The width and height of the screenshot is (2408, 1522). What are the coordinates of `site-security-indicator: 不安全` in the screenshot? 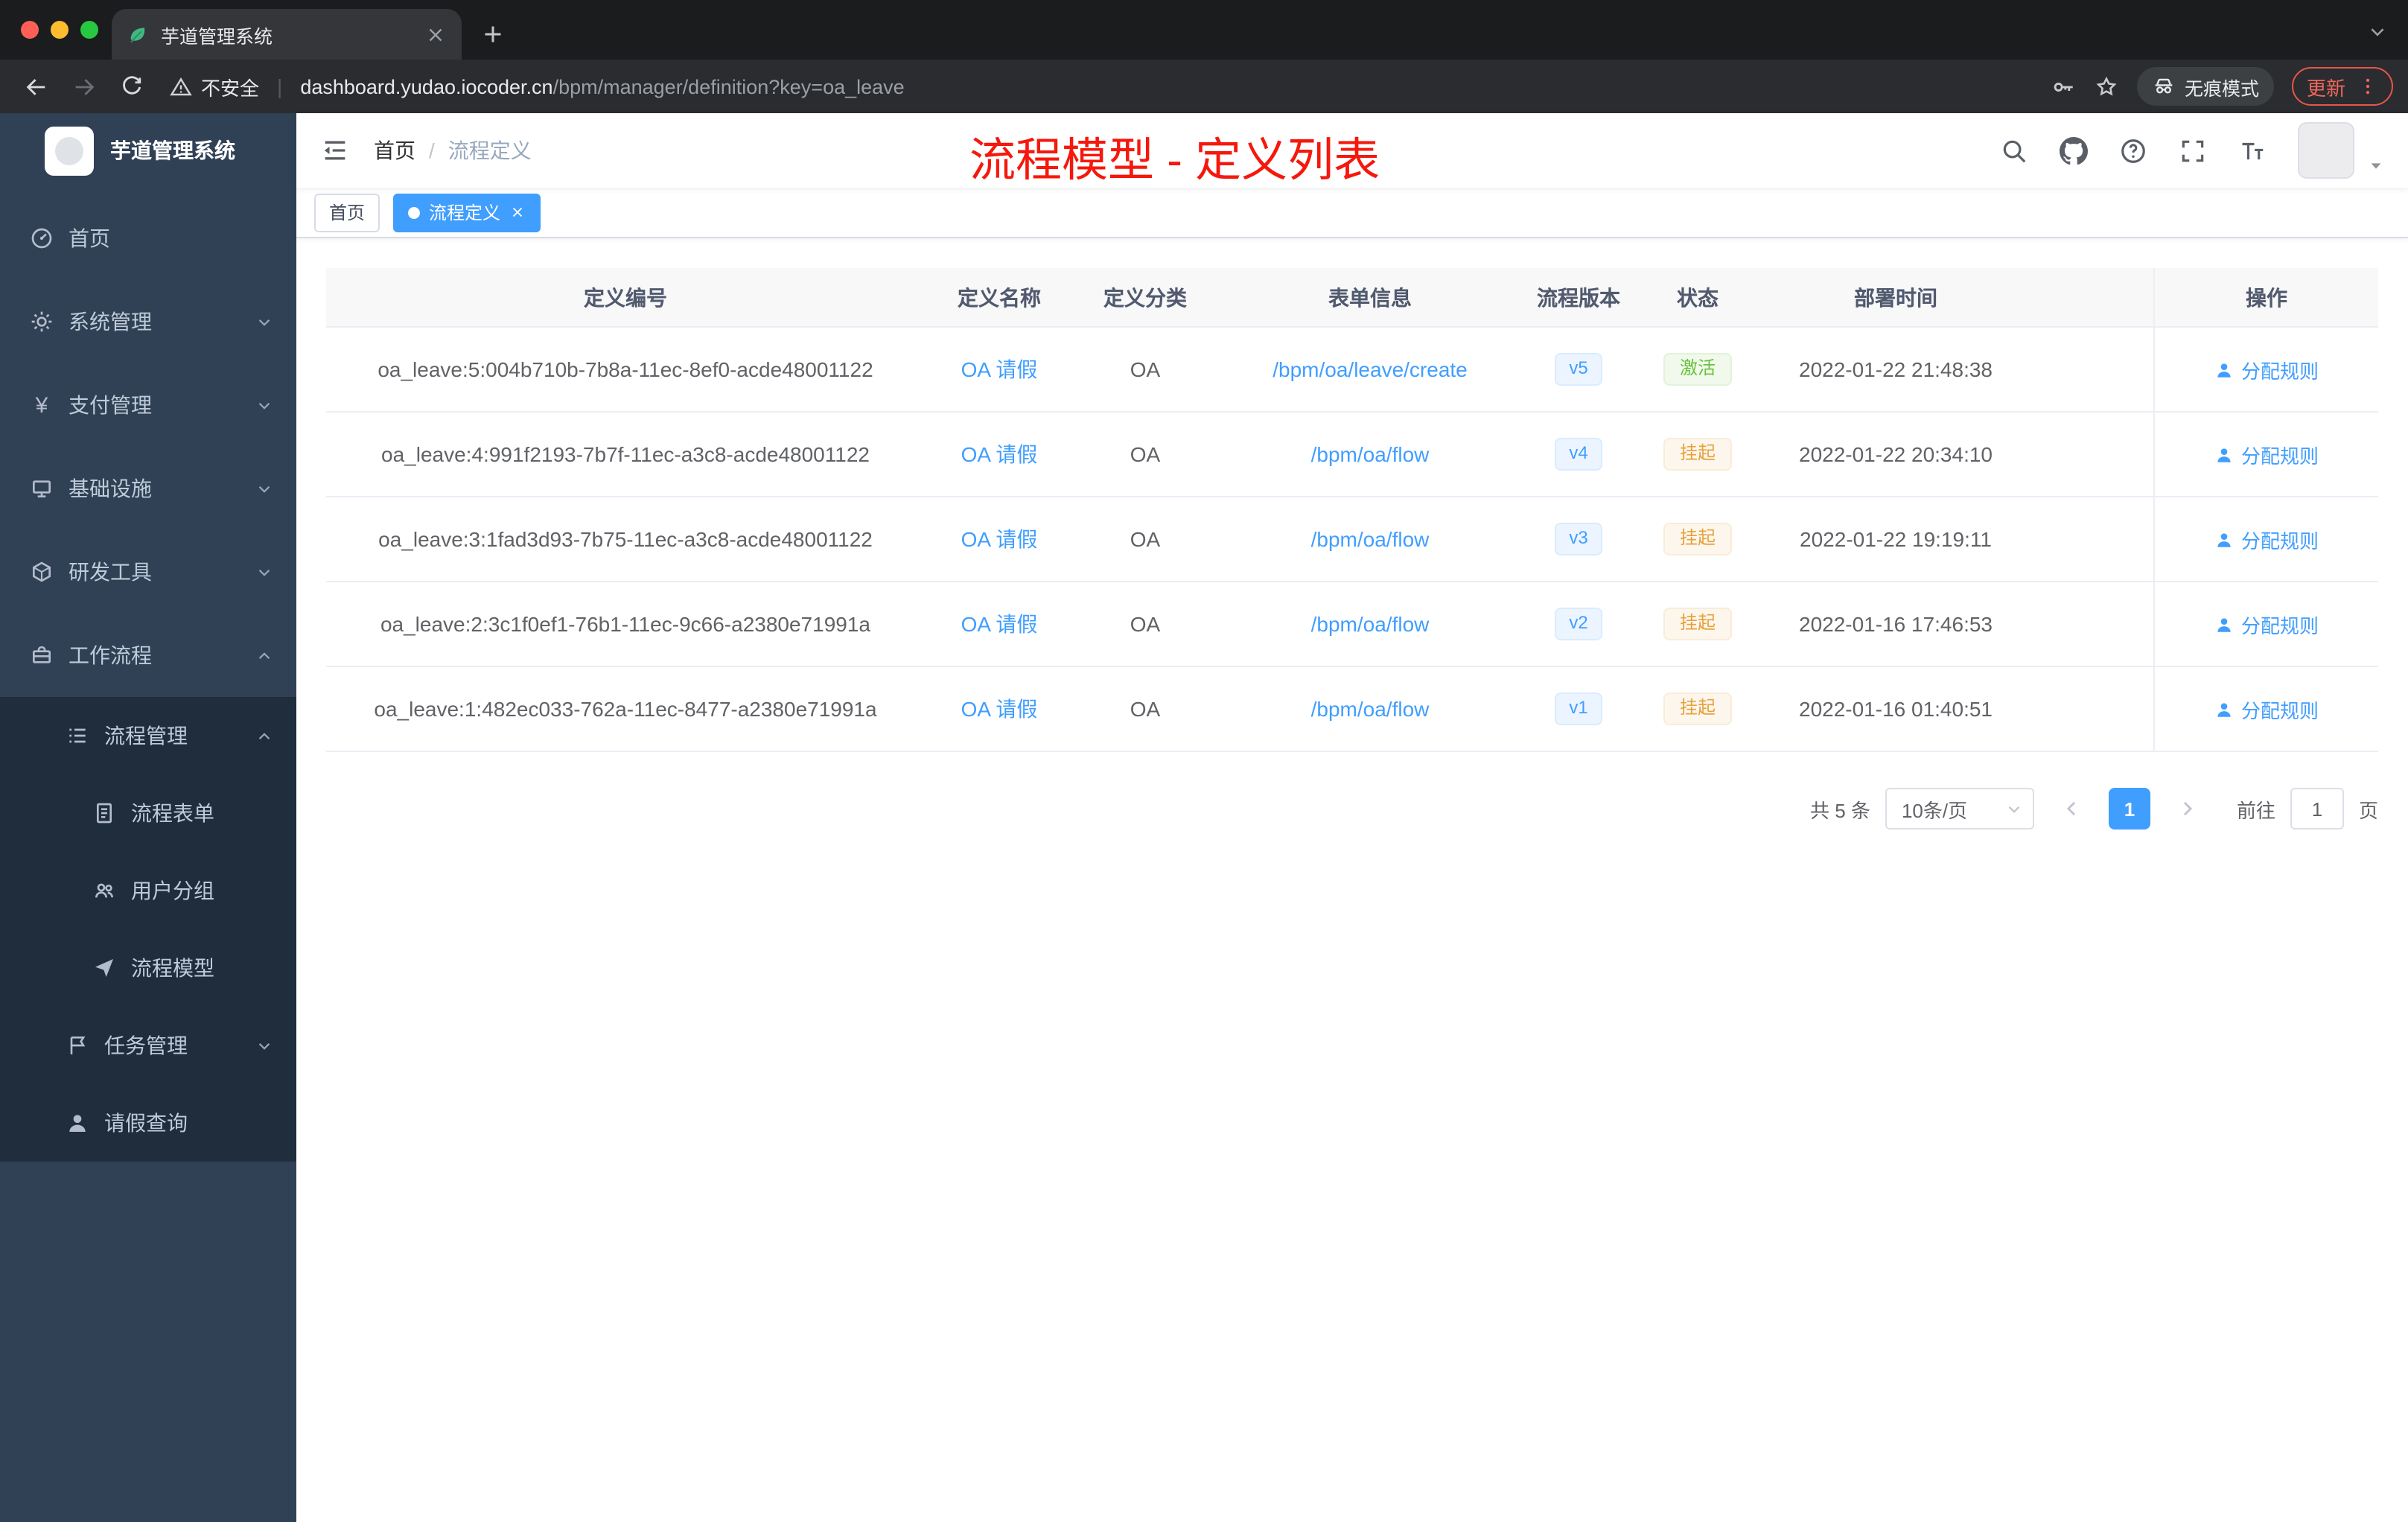 It's located at (214, 86).